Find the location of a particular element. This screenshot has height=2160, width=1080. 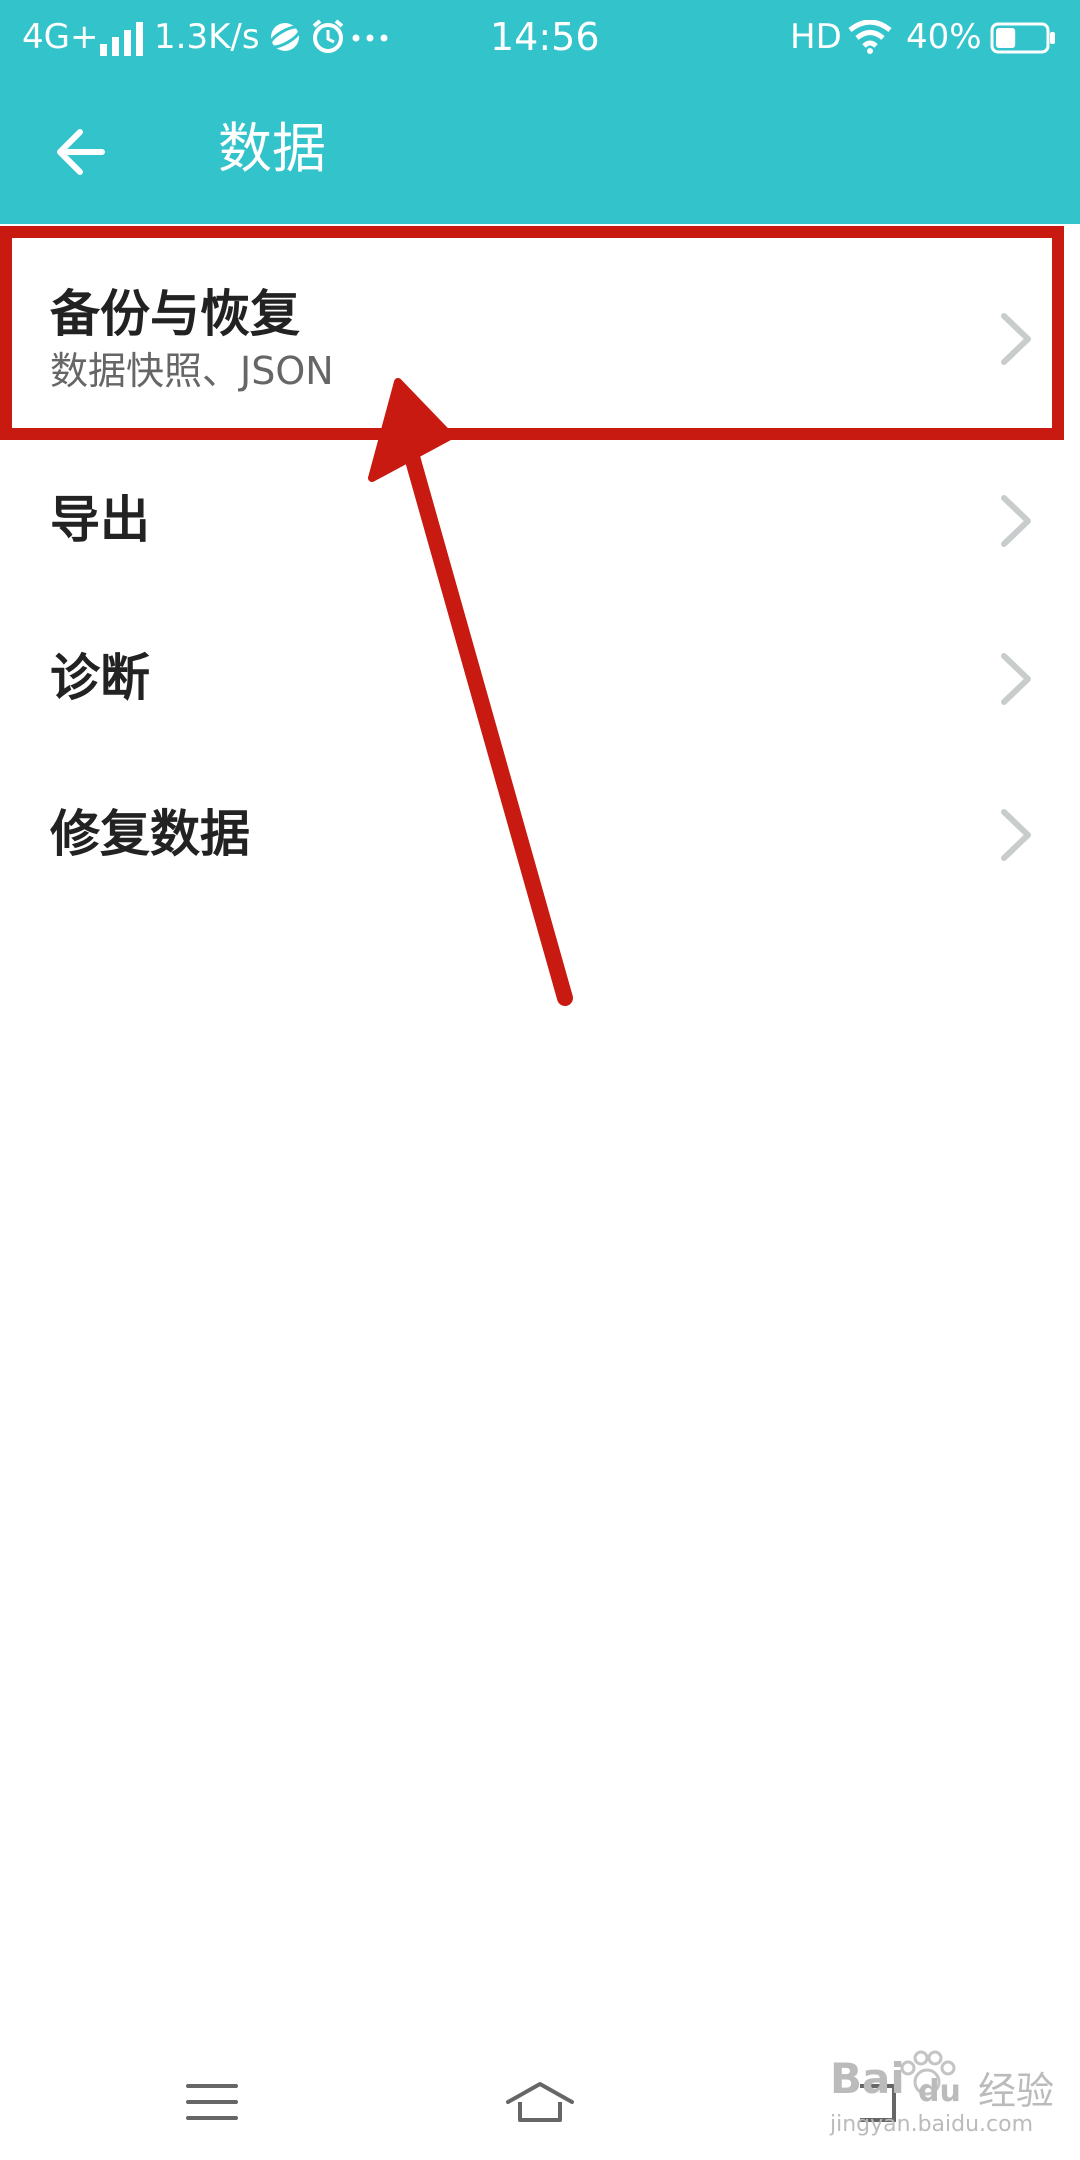

watermark-url: jingyan.baidu.com is located at coordinates (932, 2124).